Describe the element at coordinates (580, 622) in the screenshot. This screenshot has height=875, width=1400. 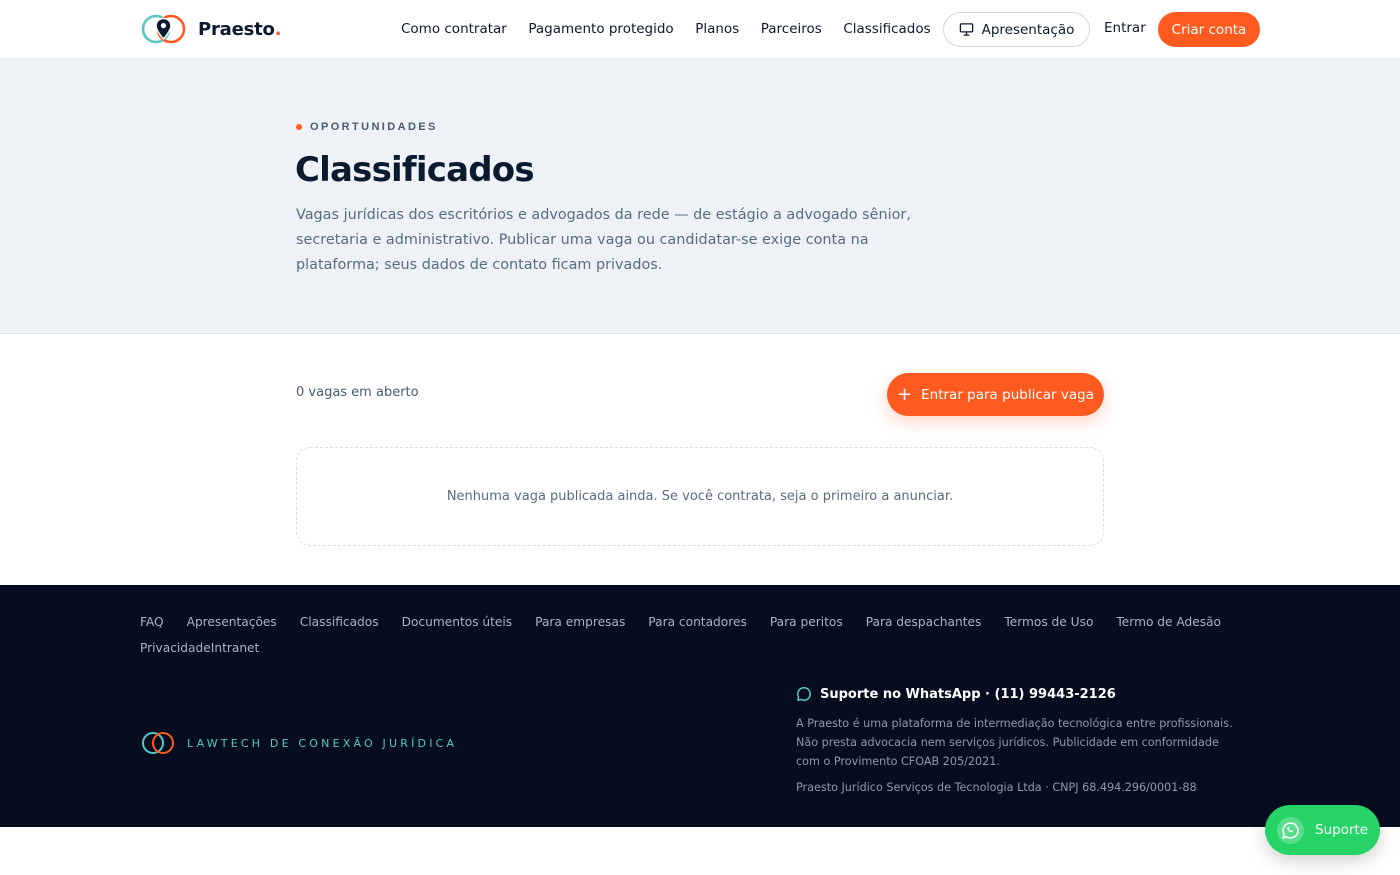
I see `footer-link-empresas: Para empresas` at that location.